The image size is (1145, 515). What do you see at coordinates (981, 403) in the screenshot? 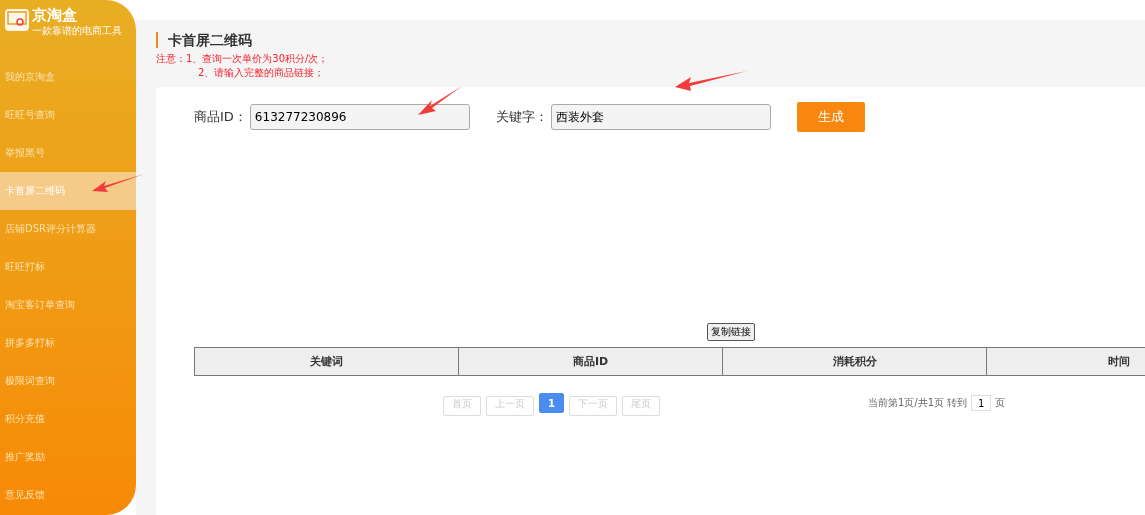
I see `goto-page-input: 1` at bounding box center [981, 403].